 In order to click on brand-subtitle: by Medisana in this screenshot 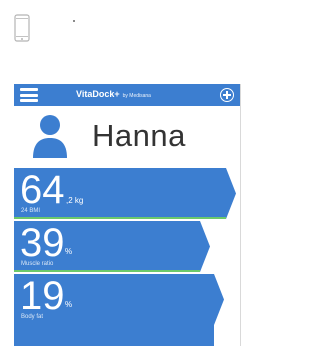, I will do `click(136, 96)`.